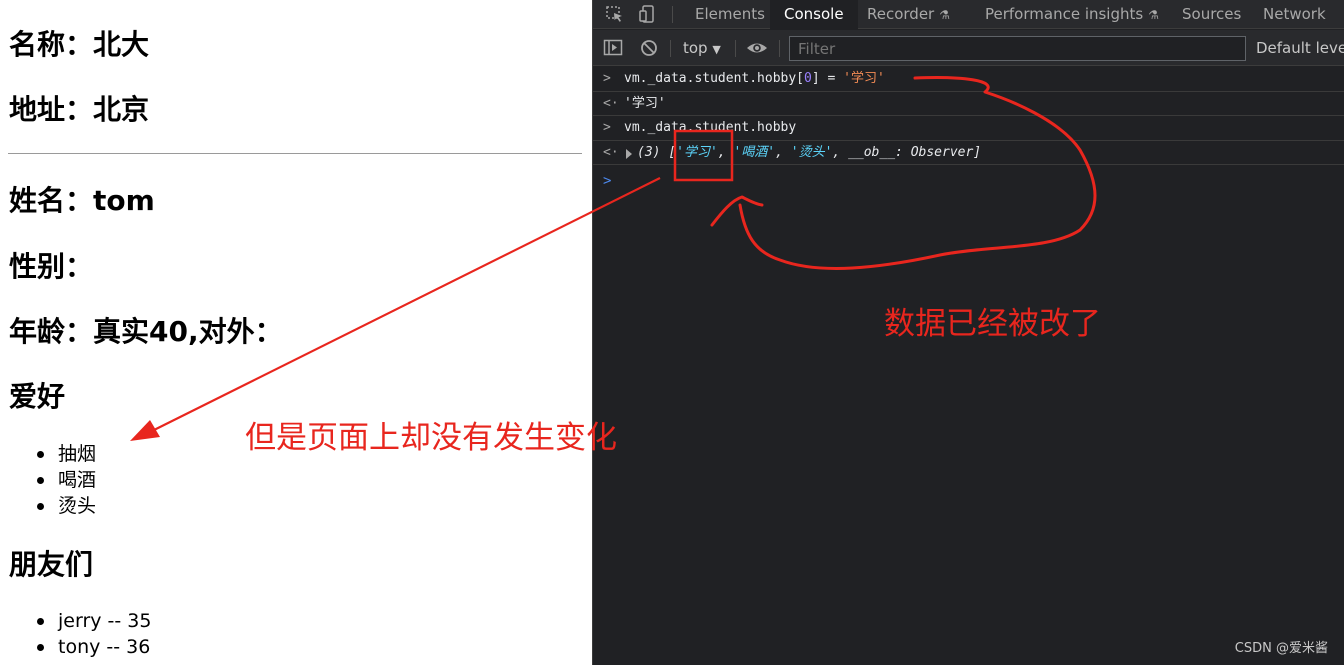  I want to click on expand-triangle-icon, so click(629, 153).